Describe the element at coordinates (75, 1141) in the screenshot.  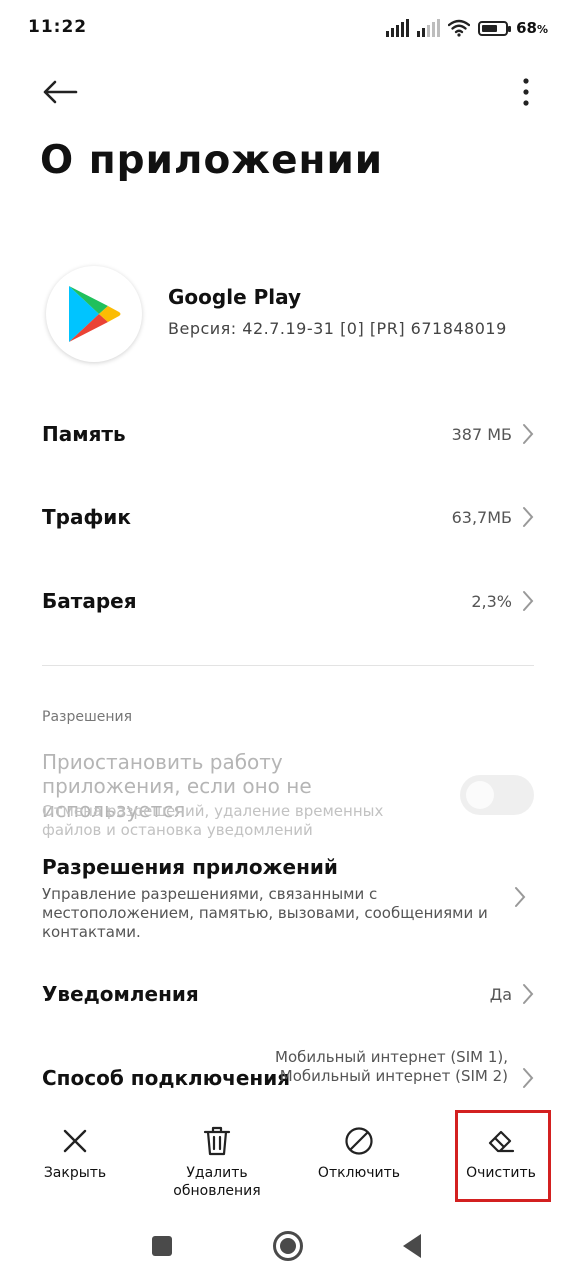
I see `x-icon` at that location.